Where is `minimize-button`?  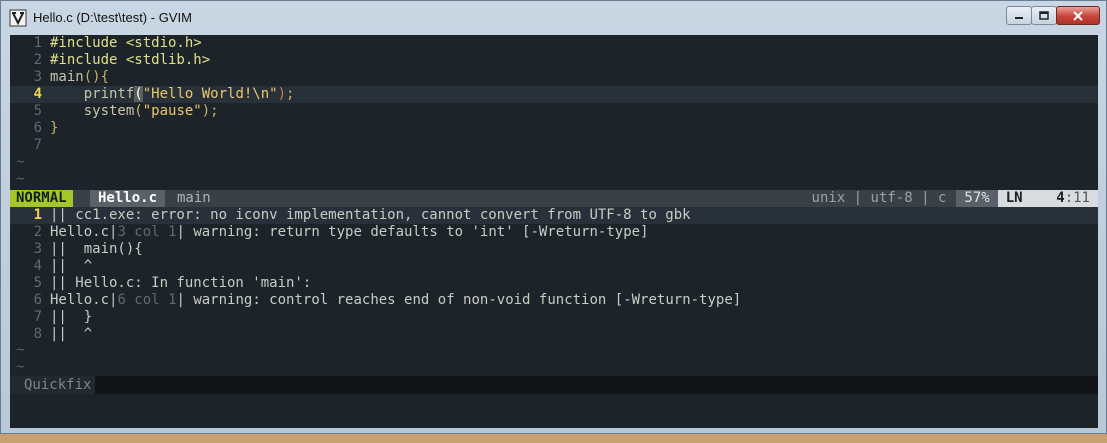
minimize-button is located at coordinates (1019, 15).